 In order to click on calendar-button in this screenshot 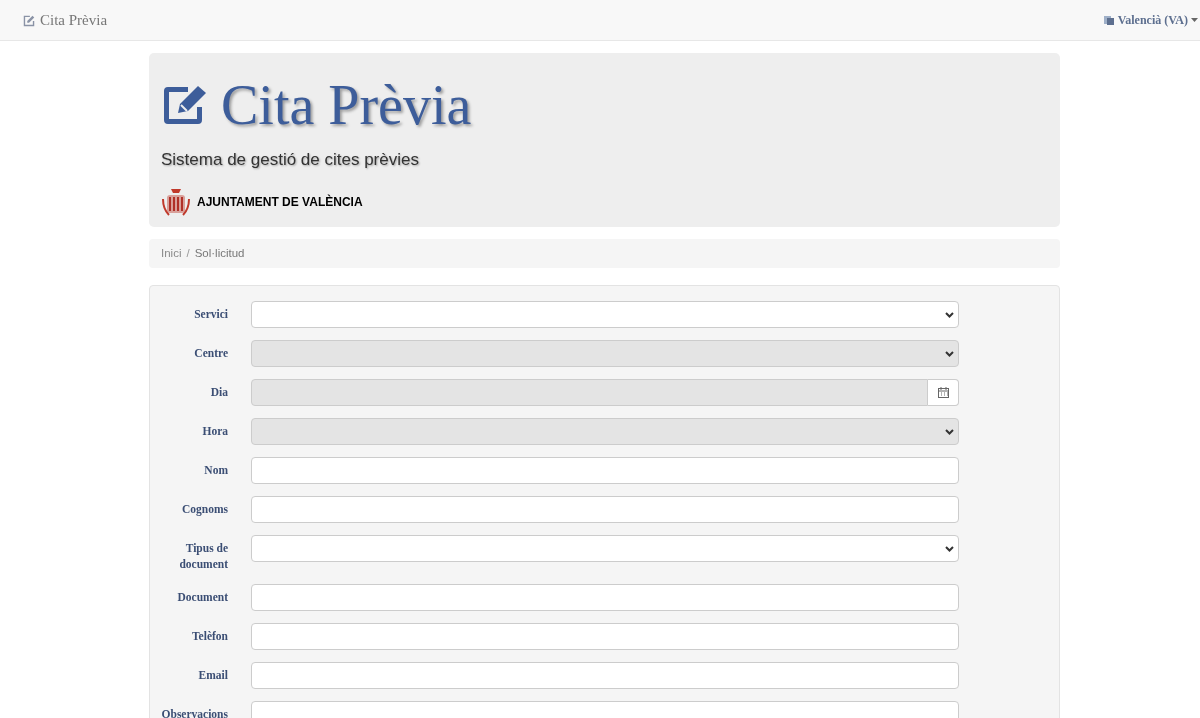, I will do `click(943, 392)`.